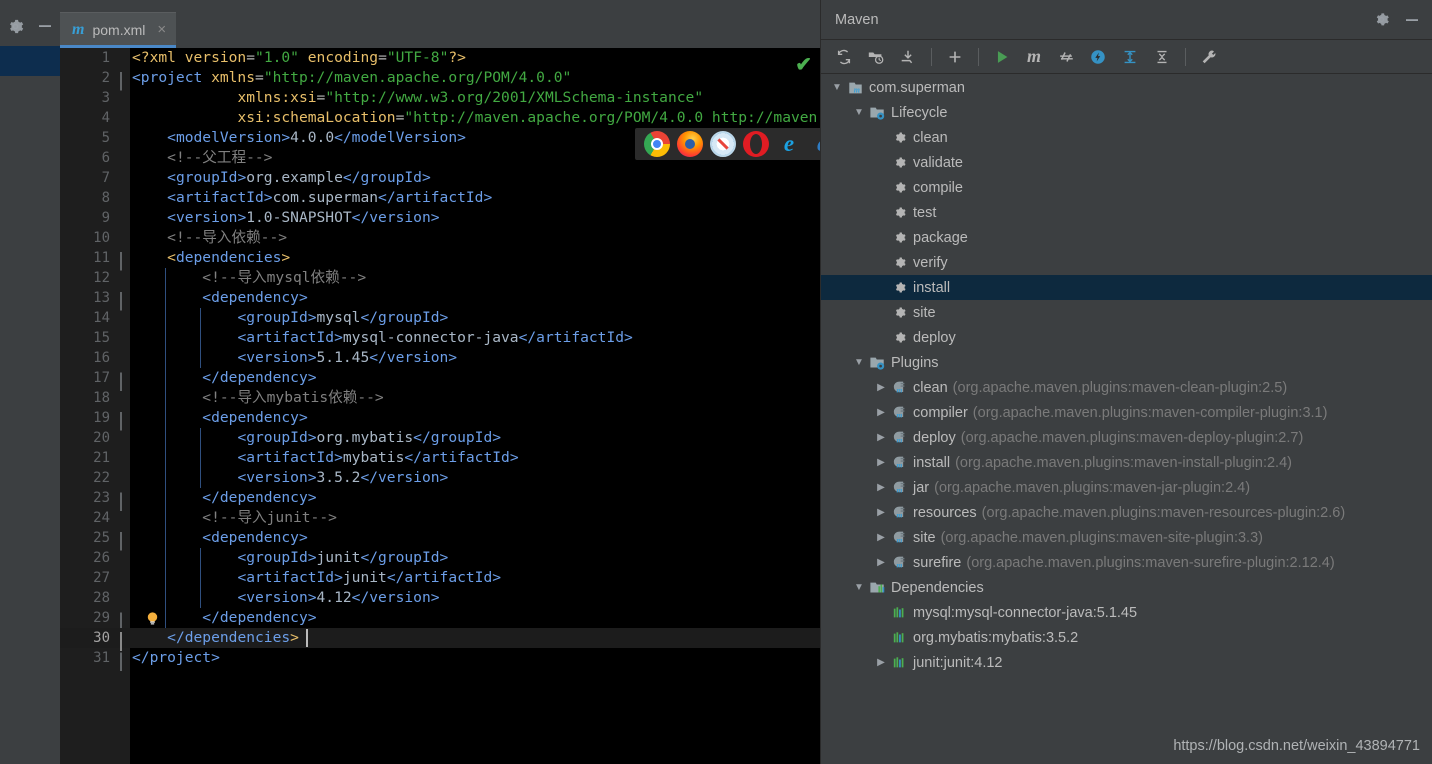 The image size is (1432, 764). I want to click on code-line: 17 </dependency>, so click(440, 379).